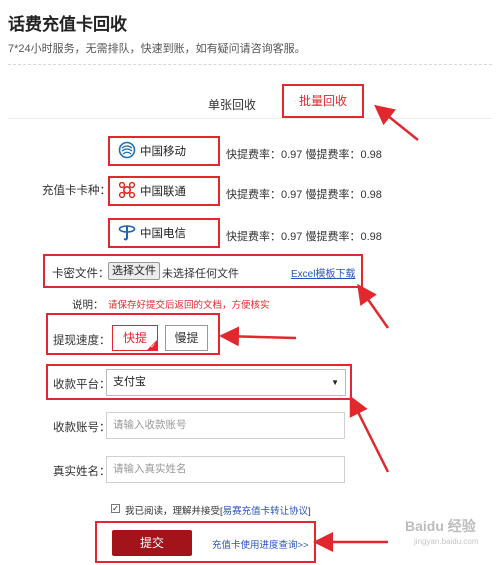 This screenshot has height=565, width=500. Describe the element at coordinates (266, 511) in the screenshot. I see `agreement-link: 易赛充值卡转让协议` at that location.